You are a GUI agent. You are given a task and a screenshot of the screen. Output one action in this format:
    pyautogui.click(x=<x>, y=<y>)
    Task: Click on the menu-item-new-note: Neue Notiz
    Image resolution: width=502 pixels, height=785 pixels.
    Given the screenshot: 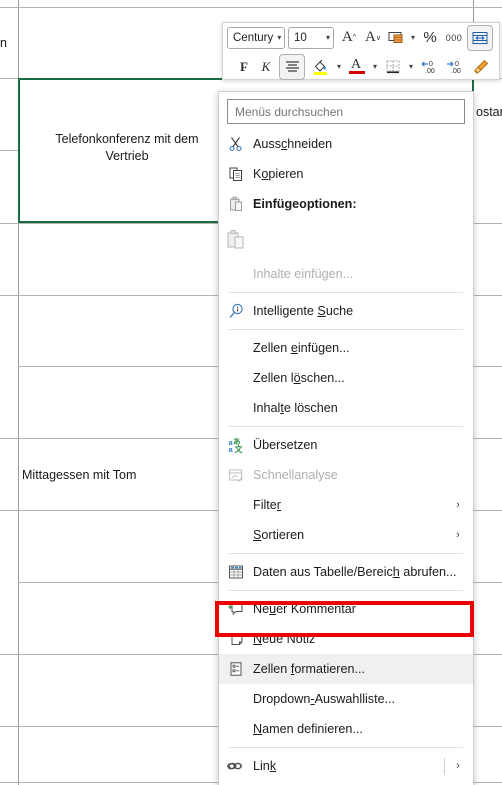 What is the action you would take?
    pyautogui.click(x=346, y=639)
    